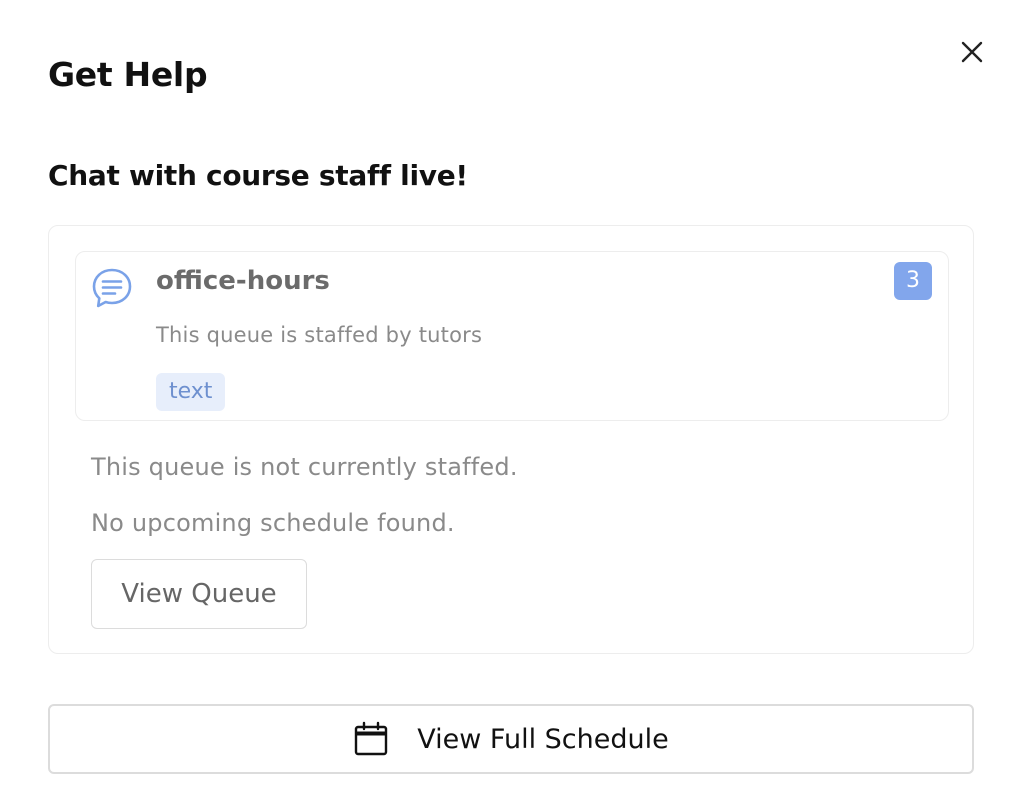 This screenshot has height=810, width=1024. Describe the element at coordinates (304, 467) in the screenshot. I see `staffing-status-text: This queue is not currently staffed.` at that location.